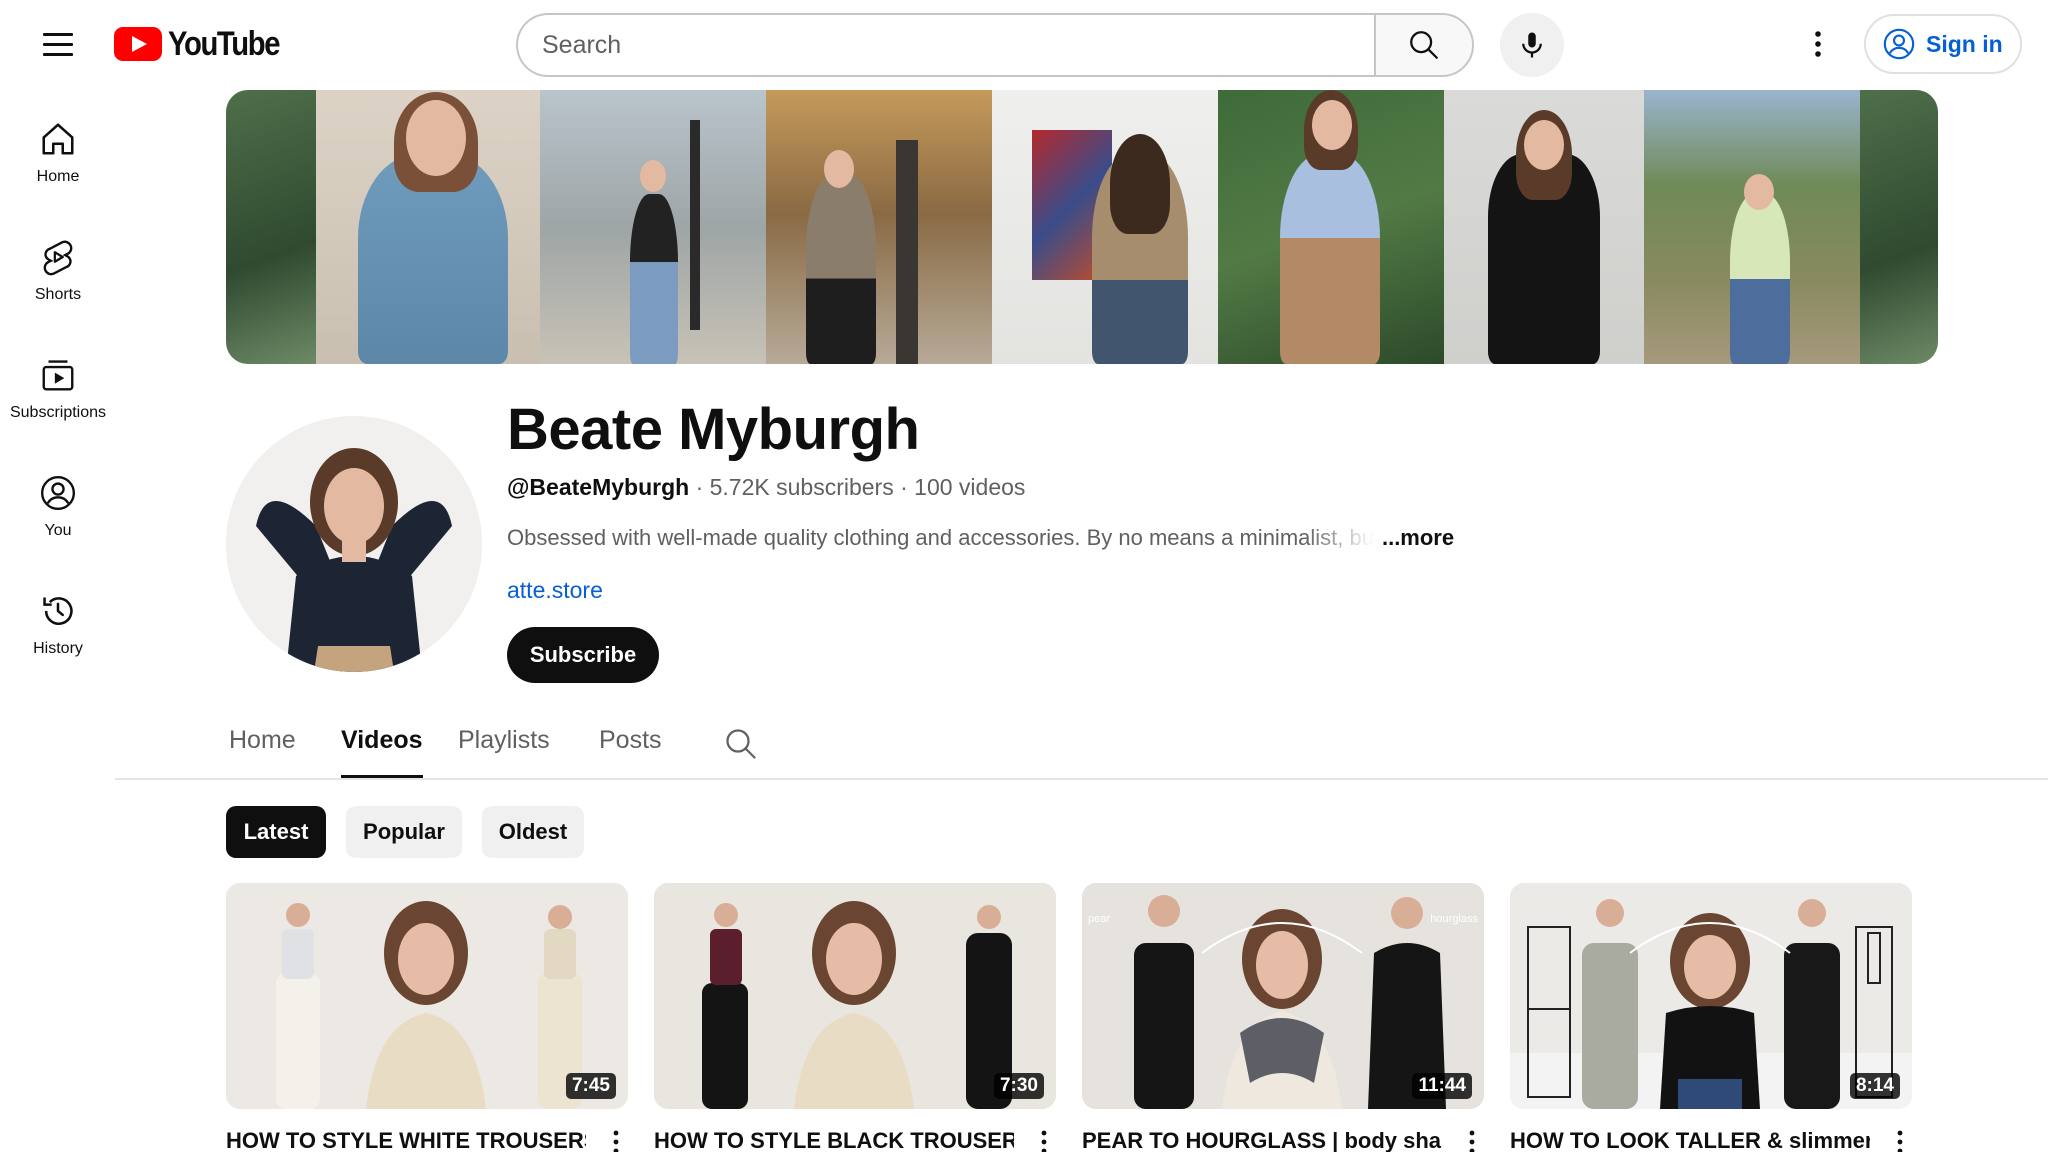  Describe the element at coordinates (855, 996) in the screenshot. I see `video-thumbnail: 7:30` at that location.